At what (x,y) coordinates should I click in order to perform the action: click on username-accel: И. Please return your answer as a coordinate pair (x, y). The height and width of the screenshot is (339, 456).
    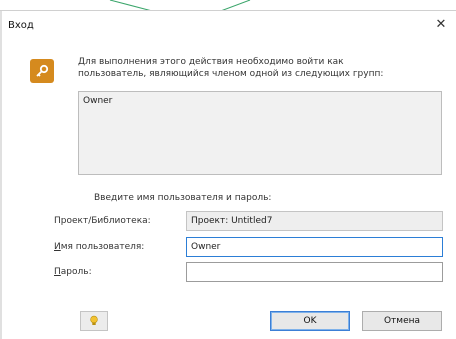
    Looking at the image, I should click on (57, 247).